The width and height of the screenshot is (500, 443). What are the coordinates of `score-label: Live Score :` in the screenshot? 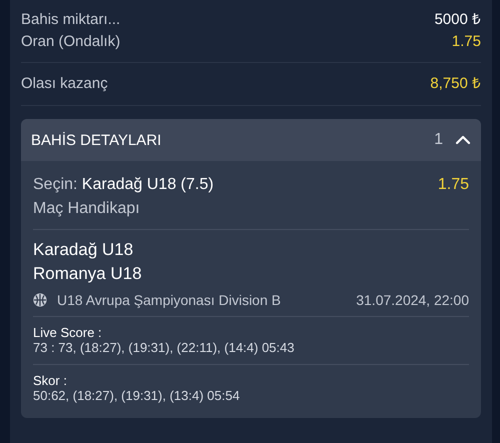 It's located at (68, 332).